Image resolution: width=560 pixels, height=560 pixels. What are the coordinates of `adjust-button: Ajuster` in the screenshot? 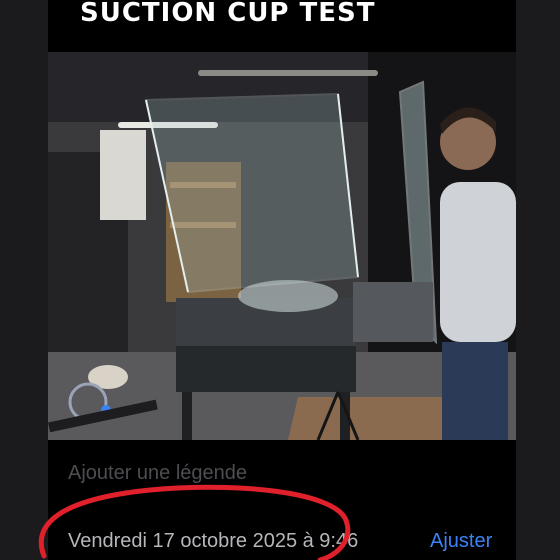 It's located at (461, 541).